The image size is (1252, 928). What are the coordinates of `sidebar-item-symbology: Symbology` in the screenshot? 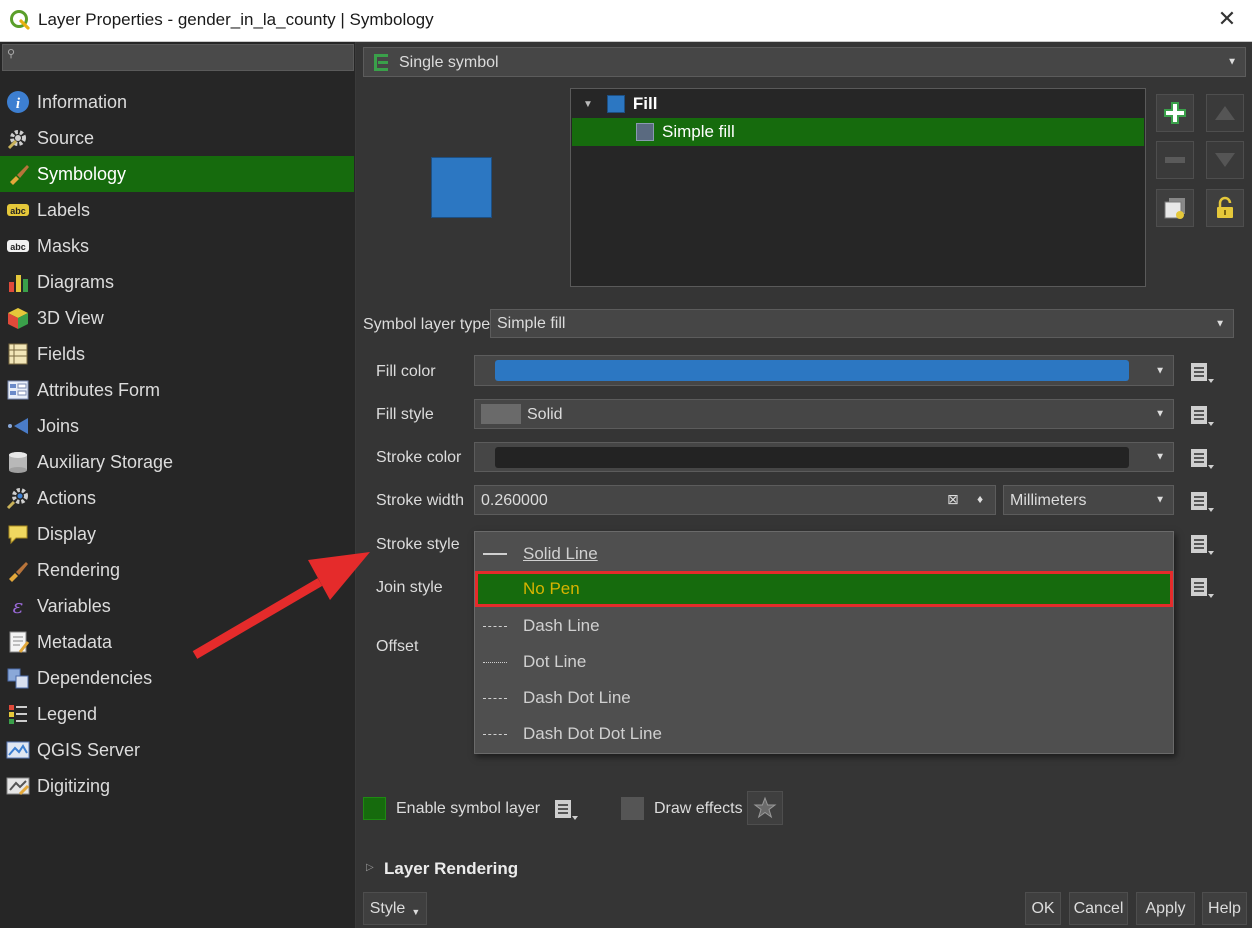 It's located at (177, 174).